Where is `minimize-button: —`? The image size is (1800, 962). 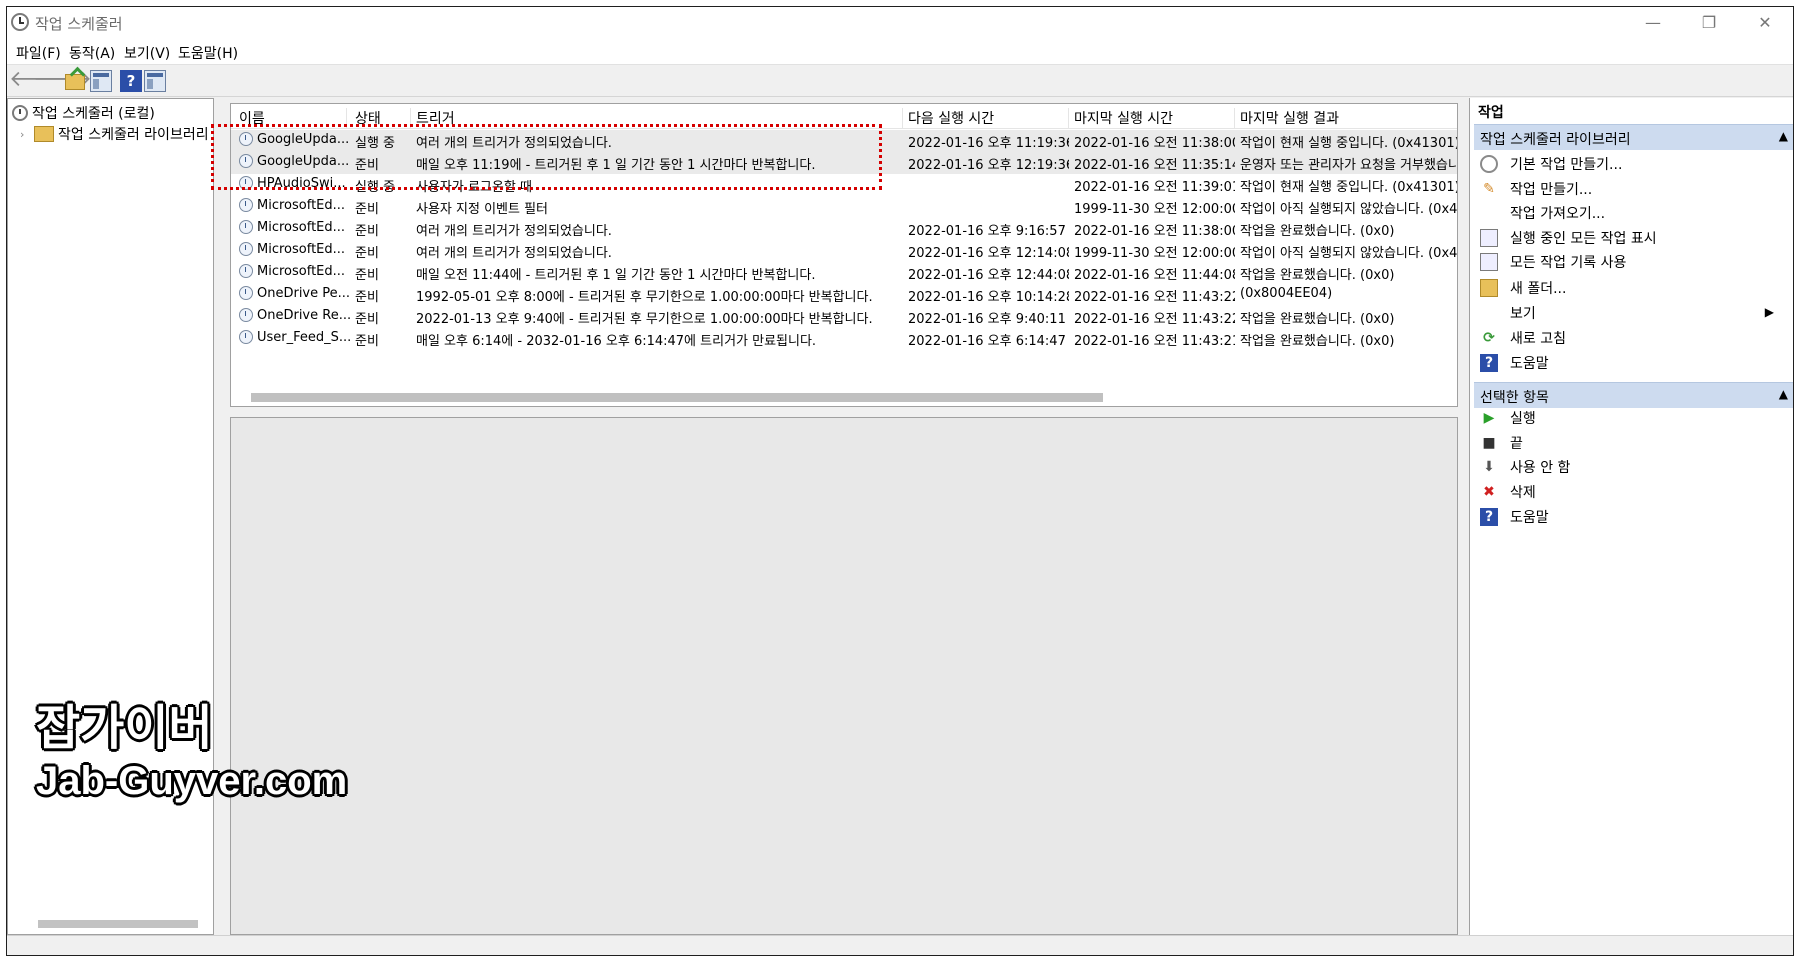 minimize-button: — is located at coordinates (1653, 23).